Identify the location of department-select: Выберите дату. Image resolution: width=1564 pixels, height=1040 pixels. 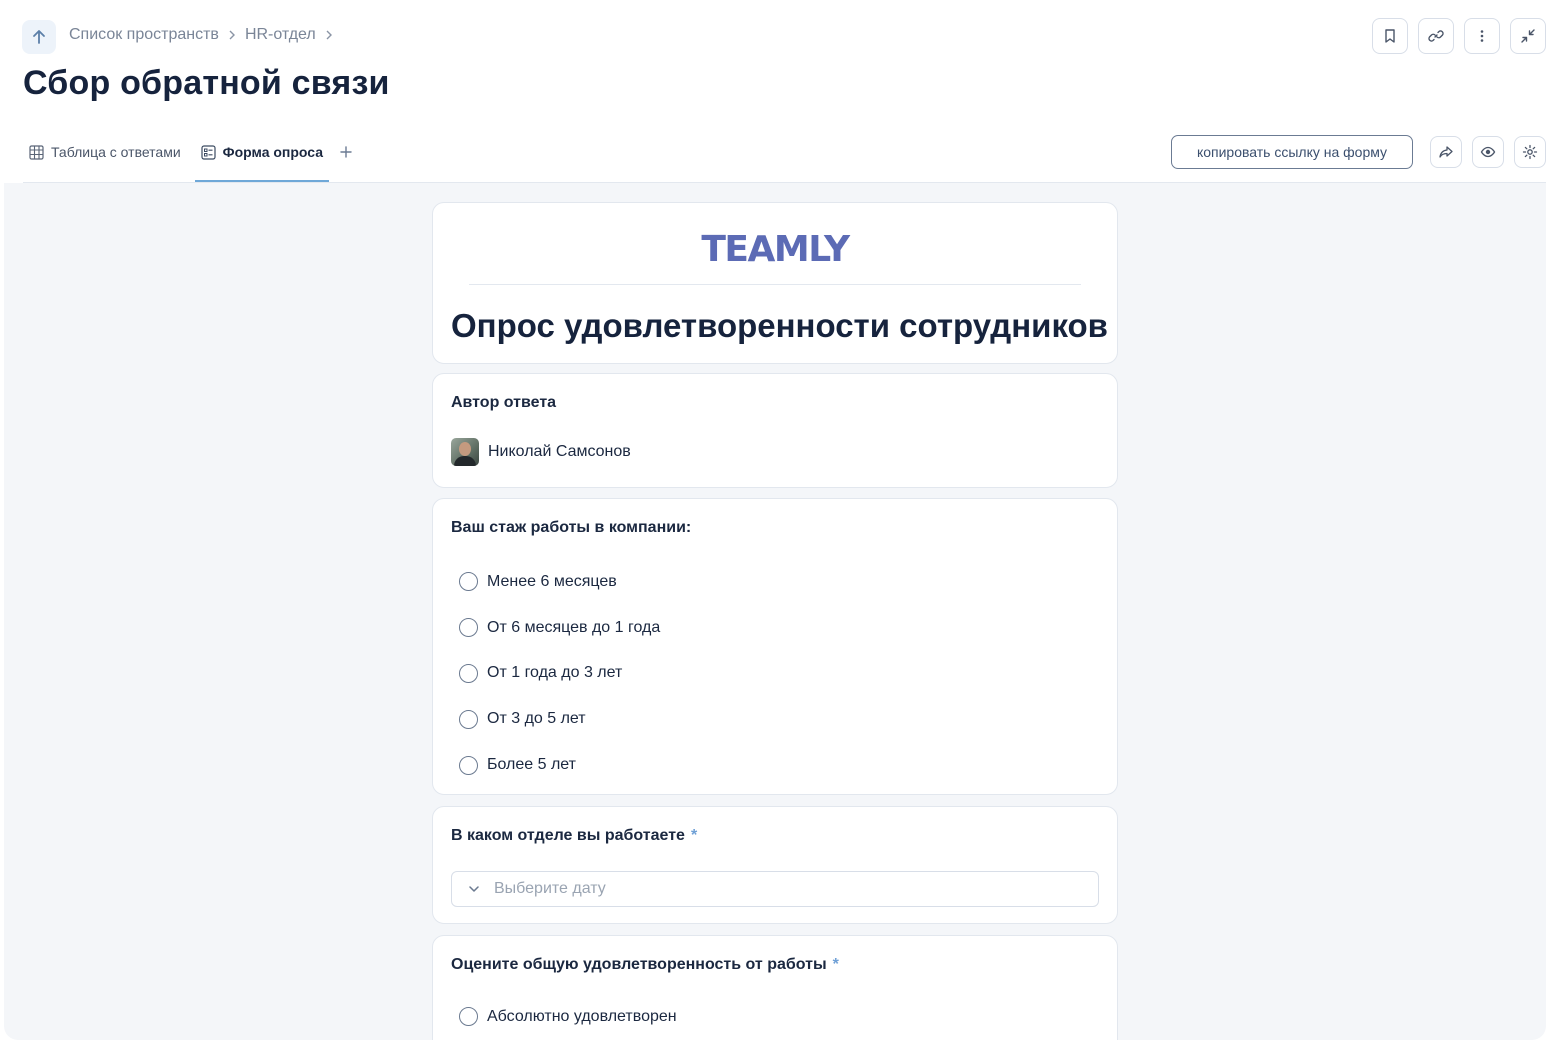
(775, 889).